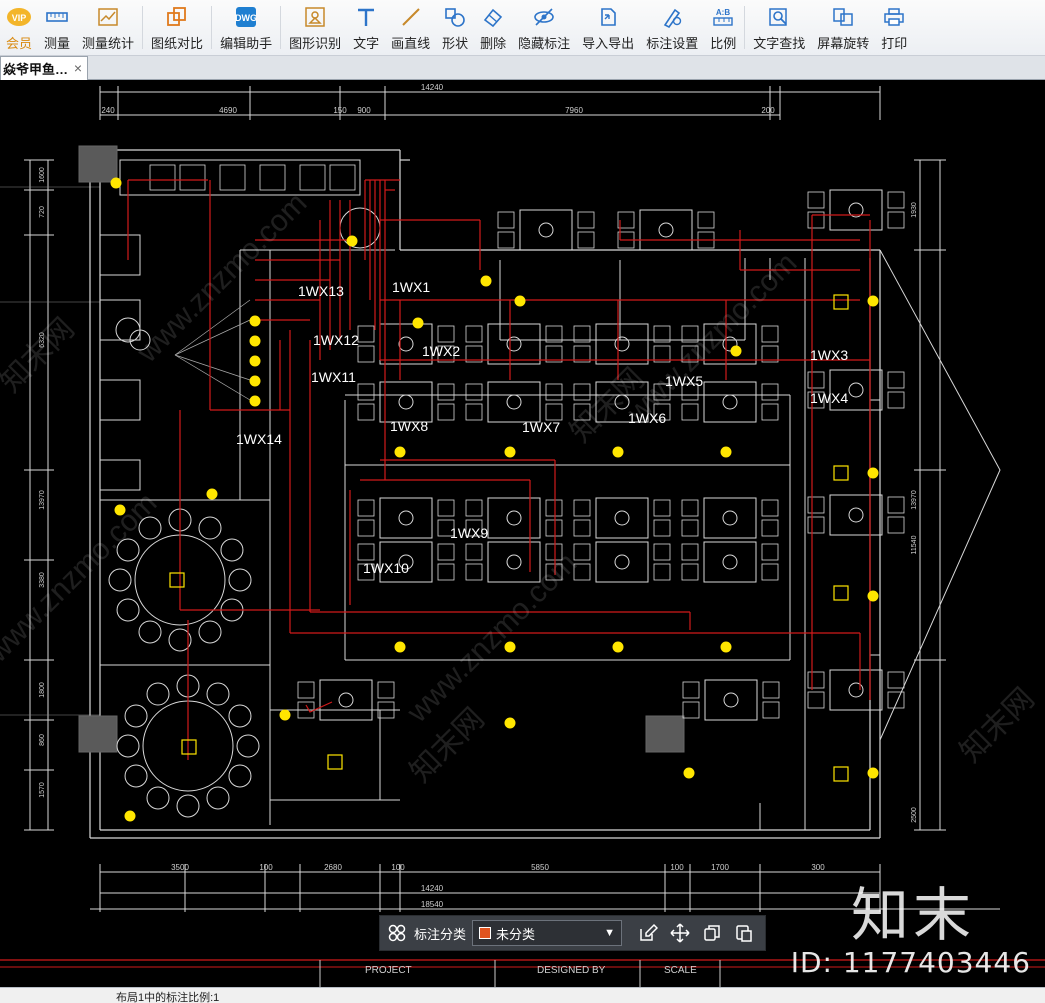 This screenshot has height=1003, width=1045. Describe the element at coordinates (44, 68) in the screenshot. I see `document-tab: 焱爷甲鱼… ×` at that location.